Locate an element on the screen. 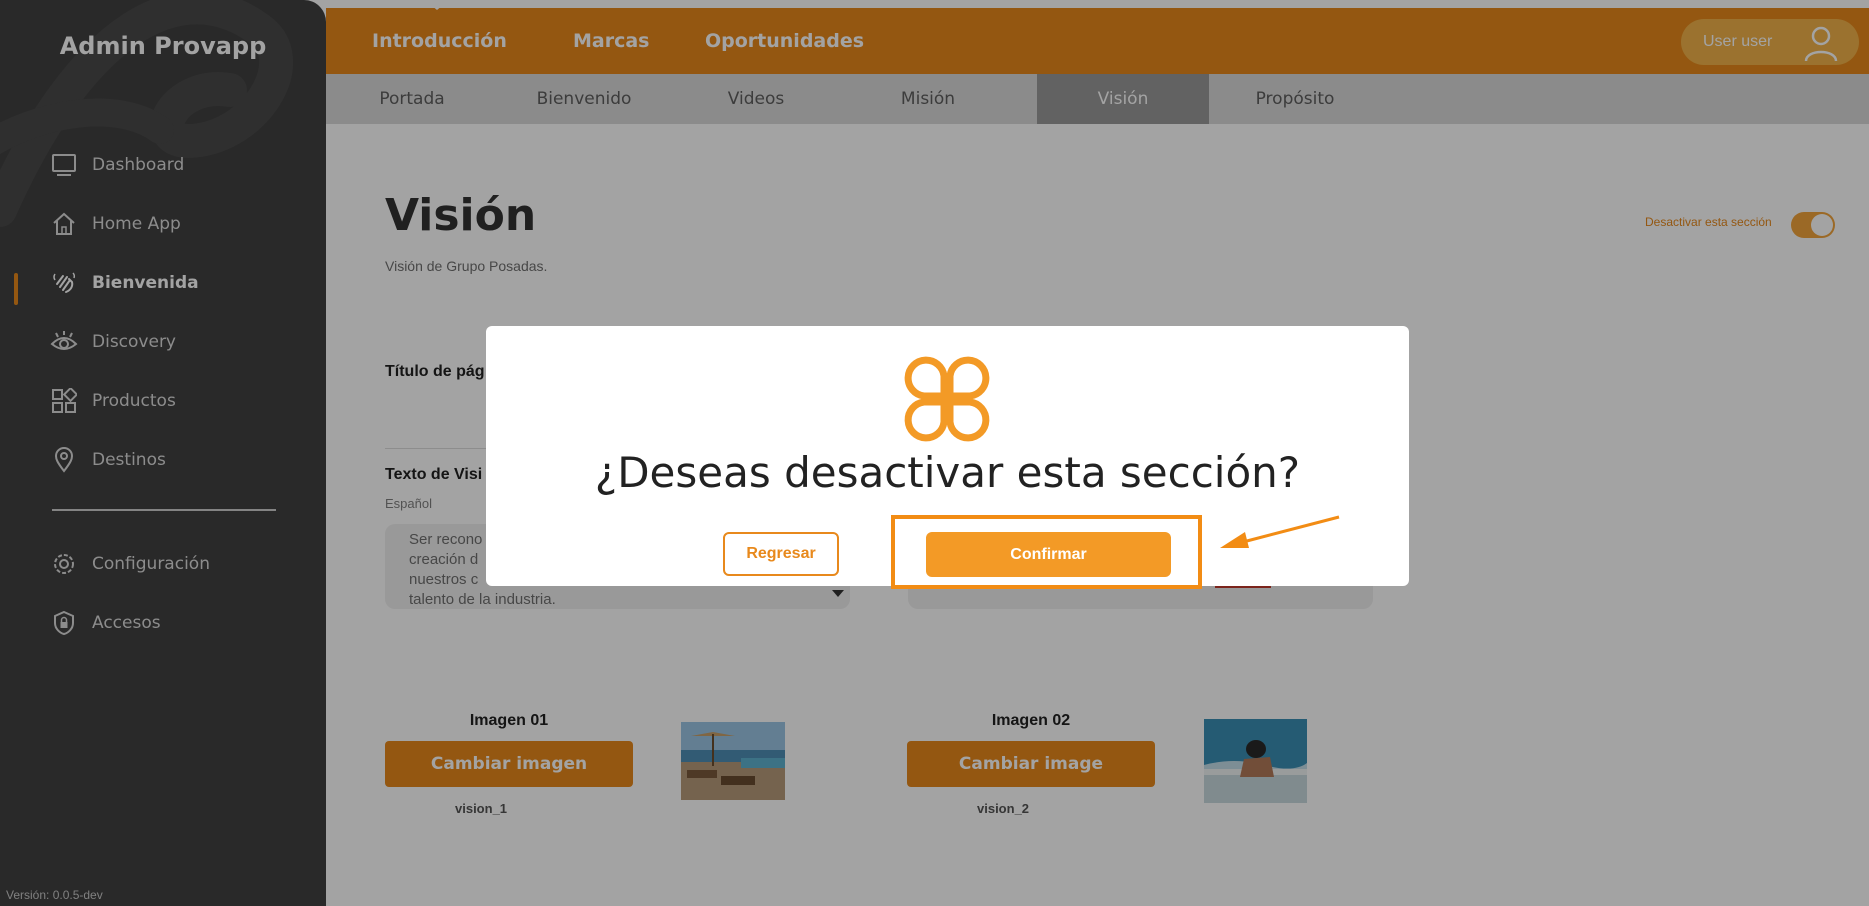 Image resolution: width=1869 pixels, height=906 pixels. dialog-question: ¿Deseas desactivar esta sección? is located at coordinates (947, 472).